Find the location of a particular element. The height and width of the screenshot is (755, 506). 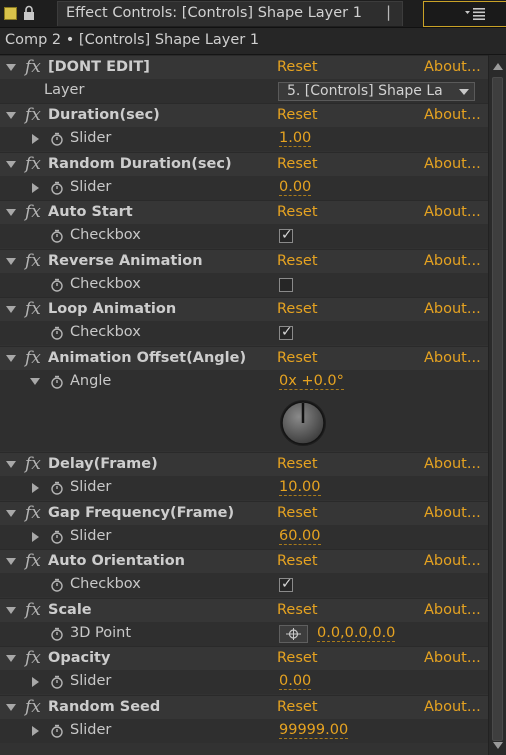

slider-value: 99999.00 is located at coordinates (314, 730).